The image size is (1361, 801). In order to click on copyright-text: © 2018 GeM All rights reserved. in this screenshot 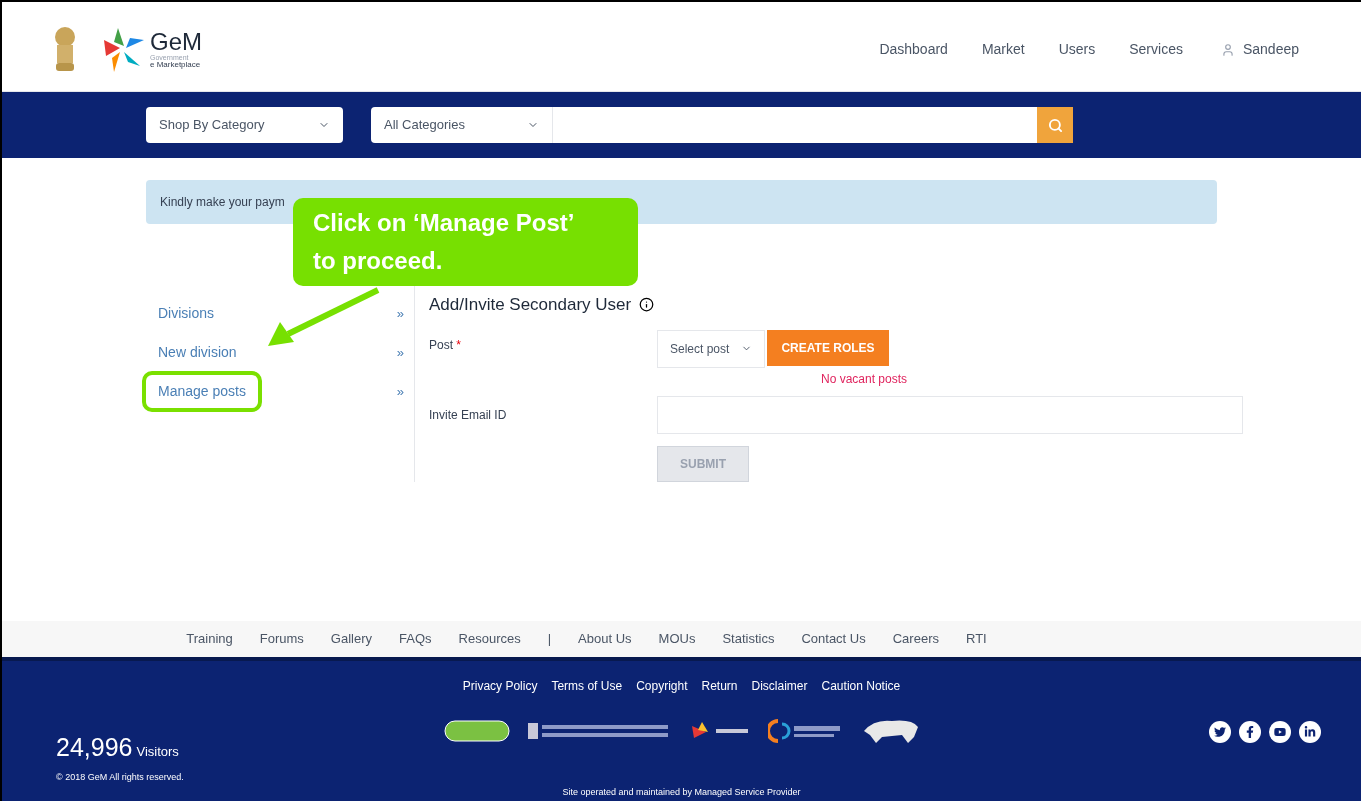, I will do `click(120, 777)`.